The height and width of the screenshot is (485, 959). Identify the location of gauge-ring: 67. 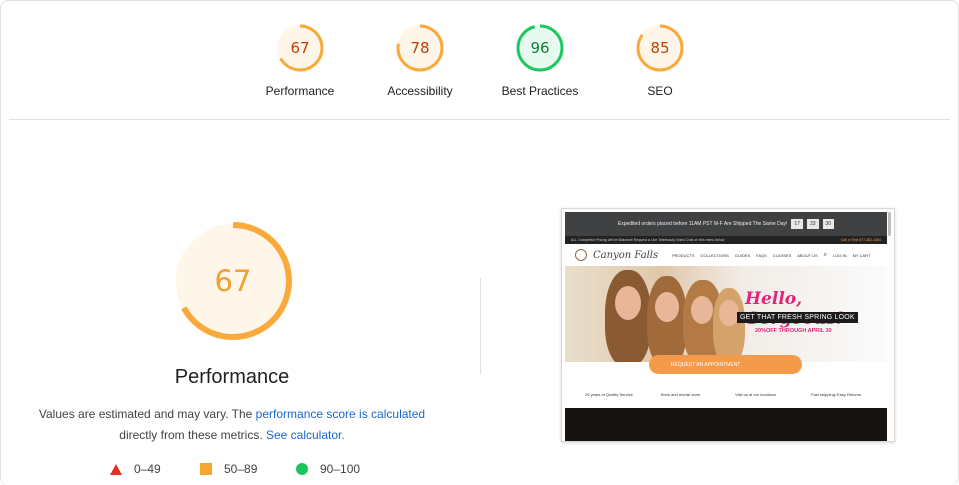
(300, 48).